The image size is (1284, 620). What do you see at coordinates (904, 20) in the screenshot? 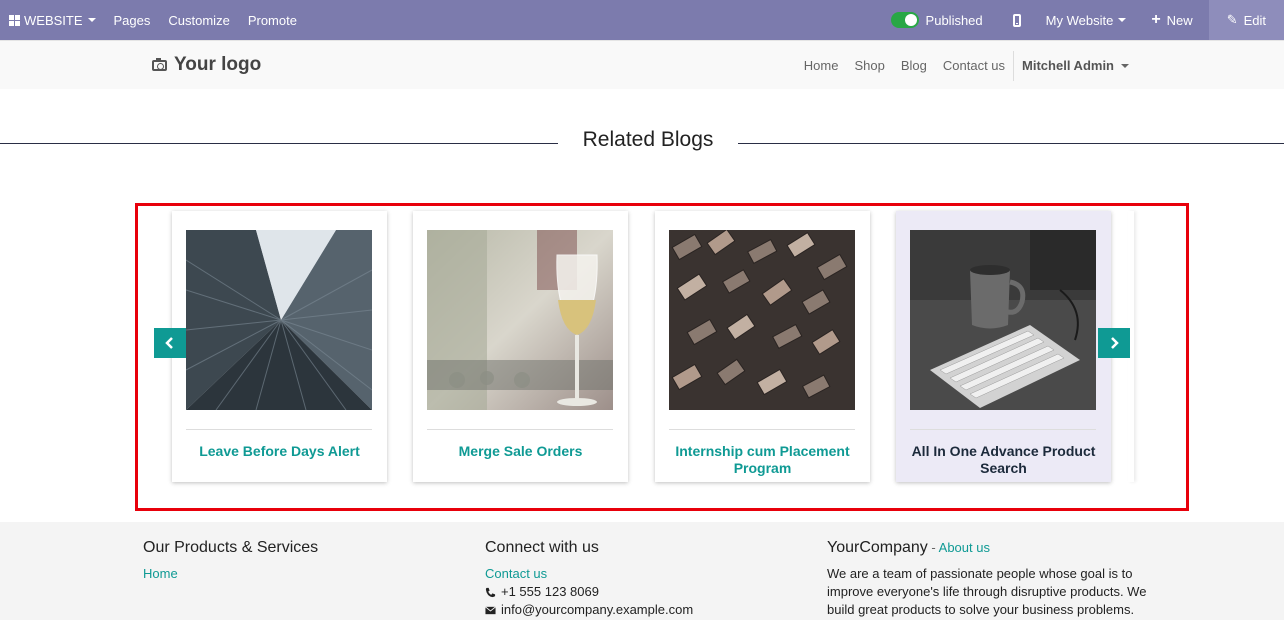
I see `toggle-switch-icon` at bounding box center [904, 20].